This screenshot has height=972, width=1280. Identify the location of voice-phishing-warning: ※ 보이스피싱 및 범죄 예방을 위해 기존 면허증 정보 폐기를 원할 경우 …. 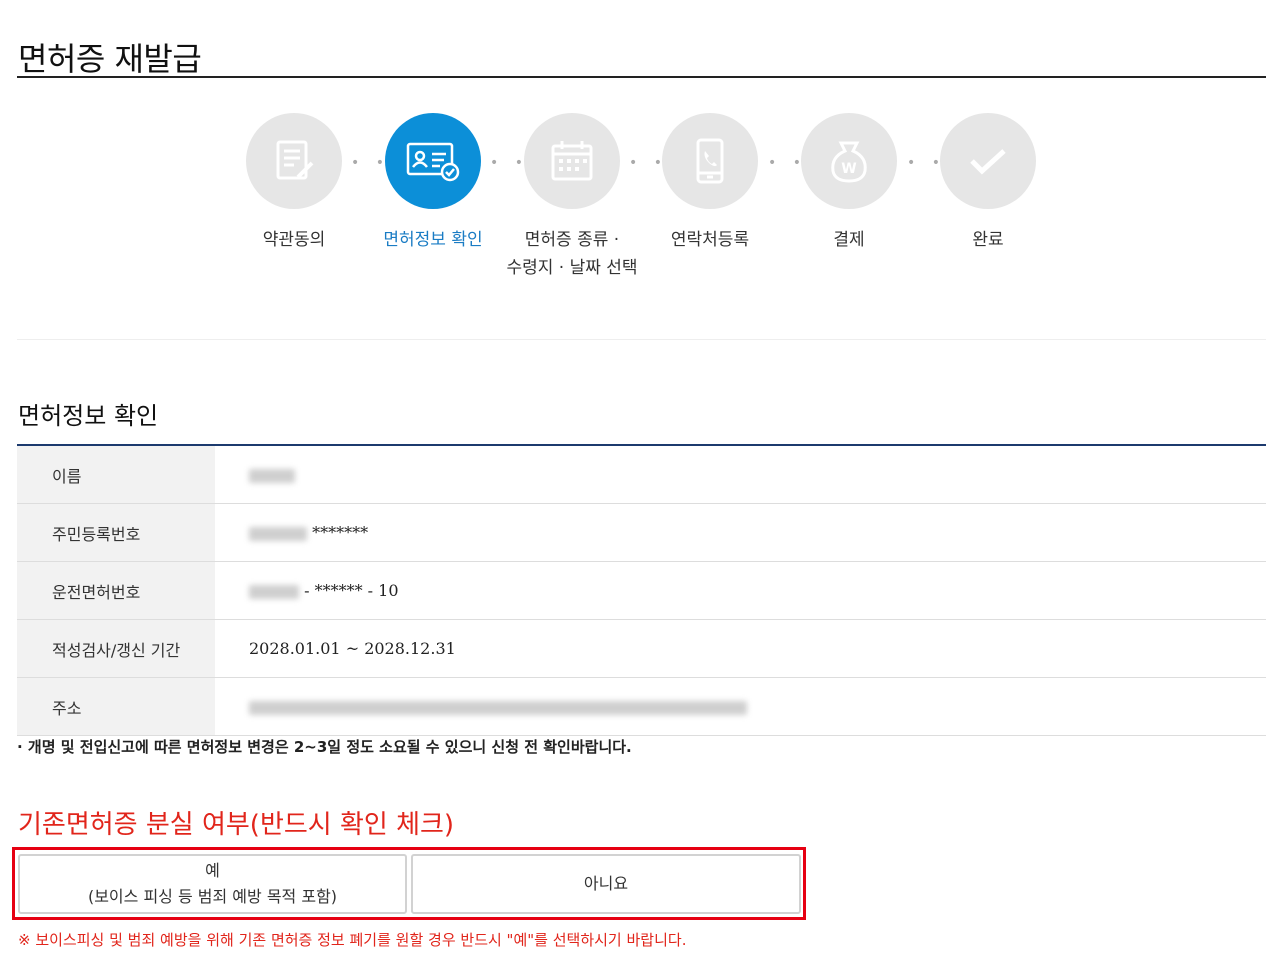
(352, 940).